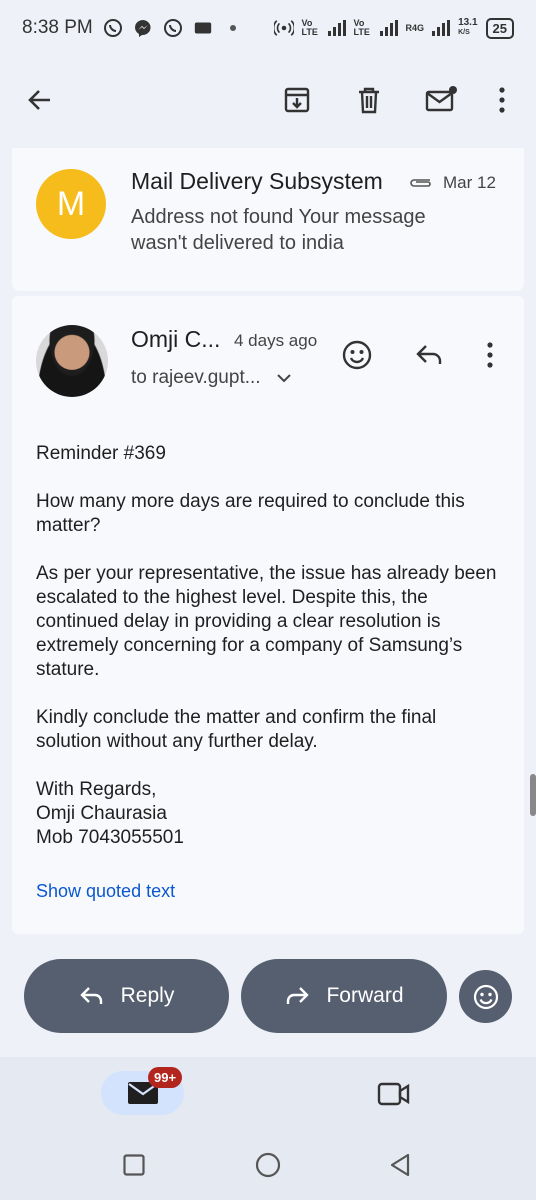 The width and height of the screenshot is (536, 1200). I want to click on attachment-icon, so click(421, 185).